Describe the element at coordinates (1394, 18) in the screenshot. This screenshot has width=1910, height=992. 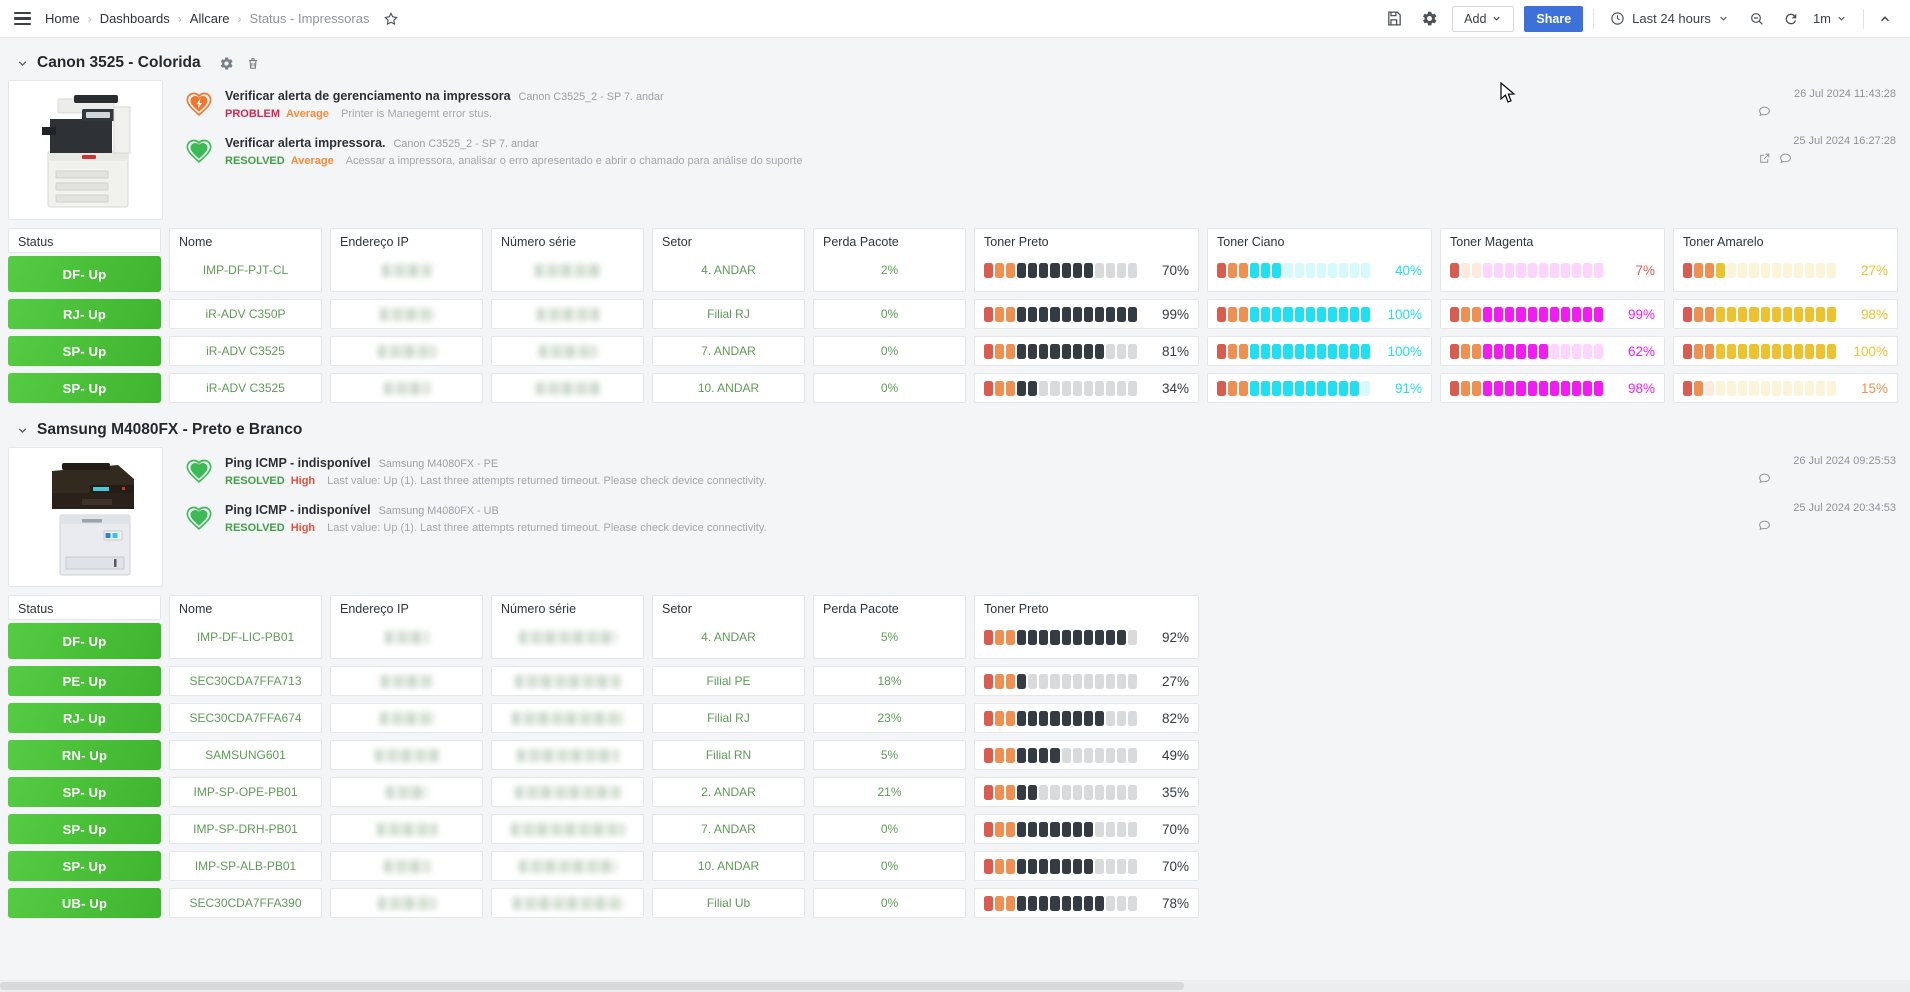
I see `save-dashboard-icon` at that location.